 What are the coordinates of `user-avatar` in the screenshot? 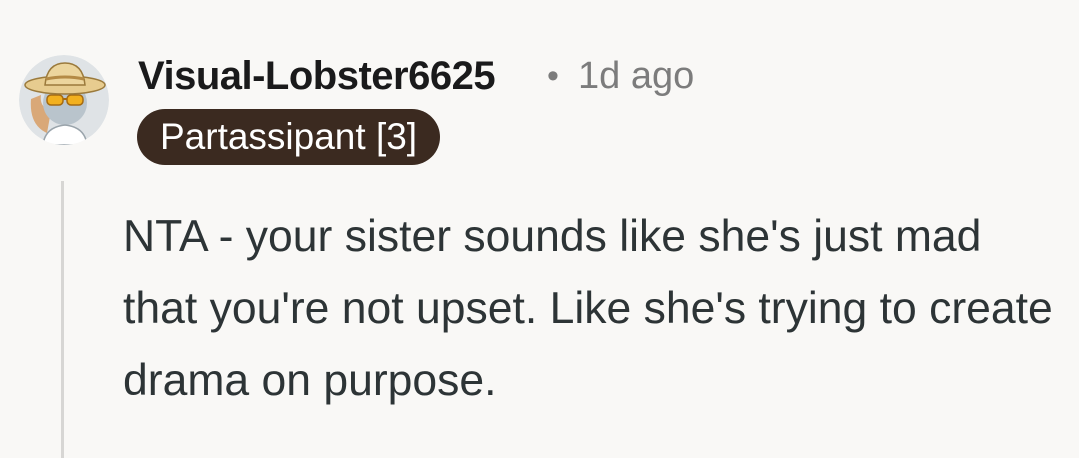 It's located at (64, 100).